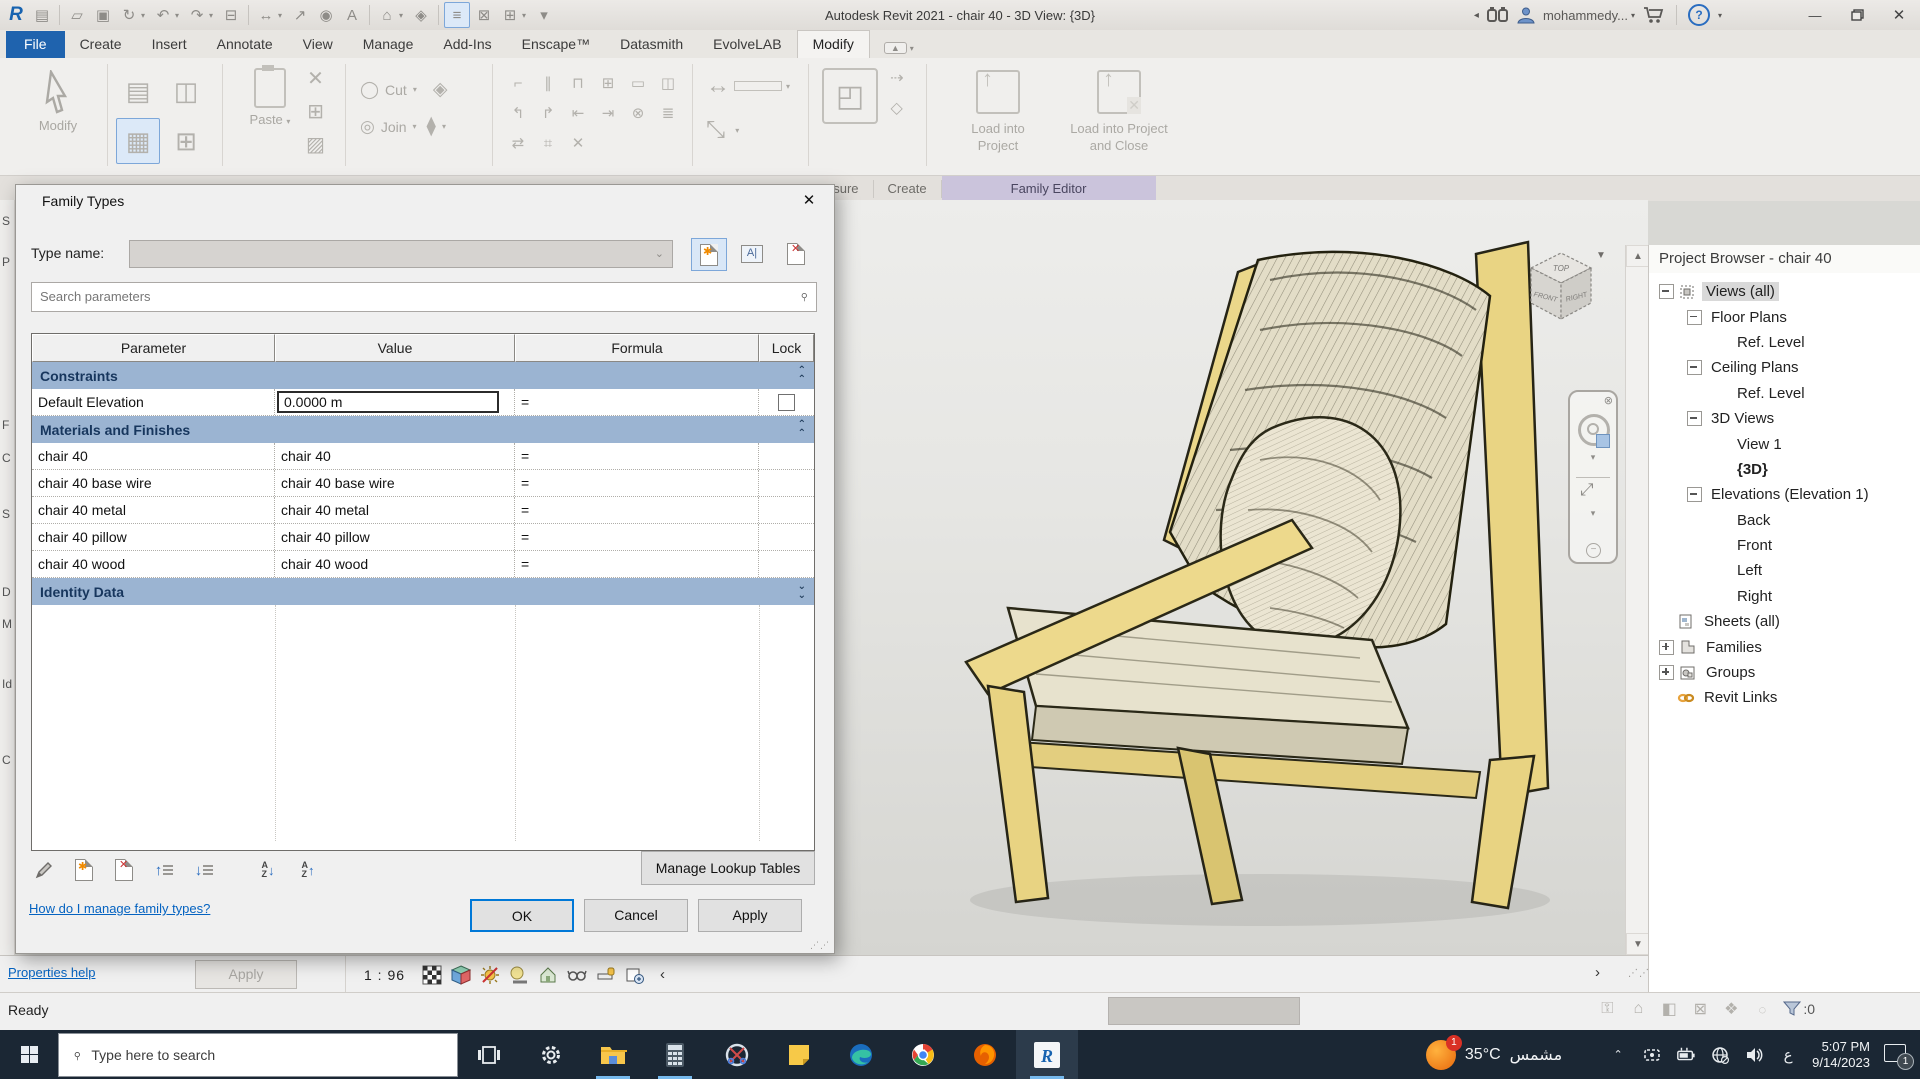 Image resolution: width=1920 pixels, height=1079 pixels. Describe the element at coordinates (395, 402) in the screenshot. I see `parameter-value-cell: 0.0000 m` at that location.